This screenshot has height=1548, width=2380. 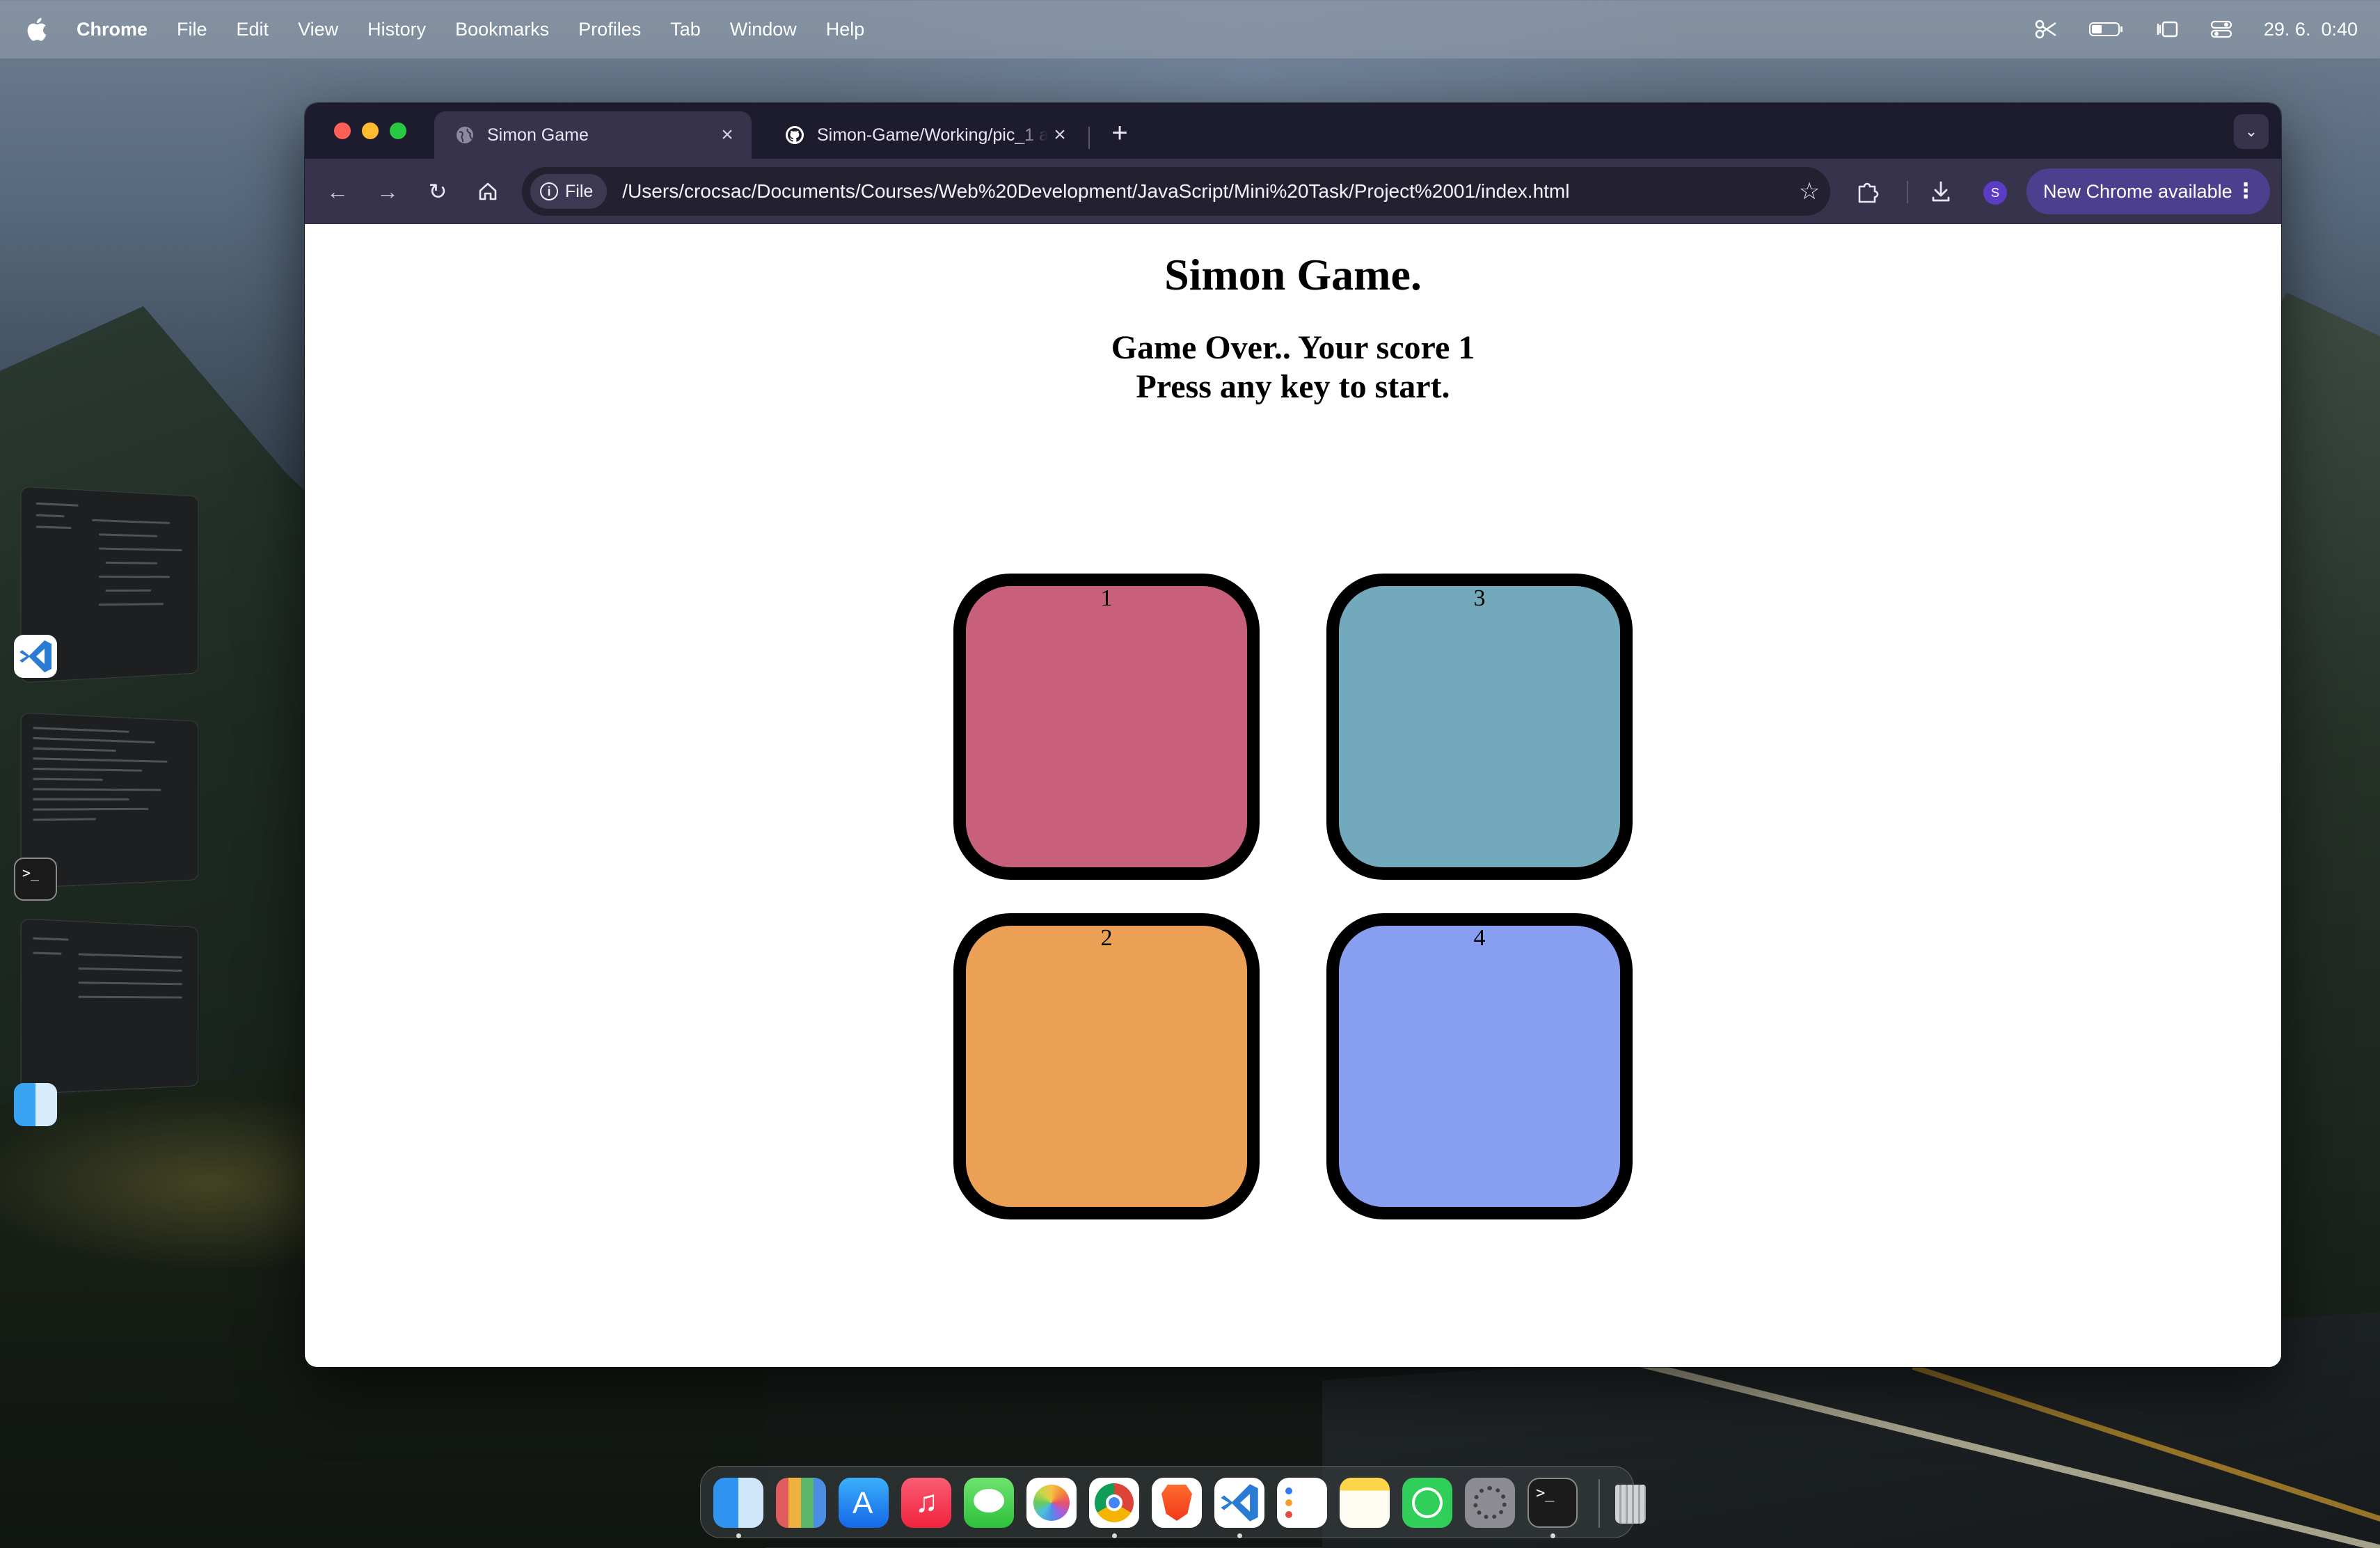 I want to click on forward-arrow-icon: →, so click(x=387, y=191).